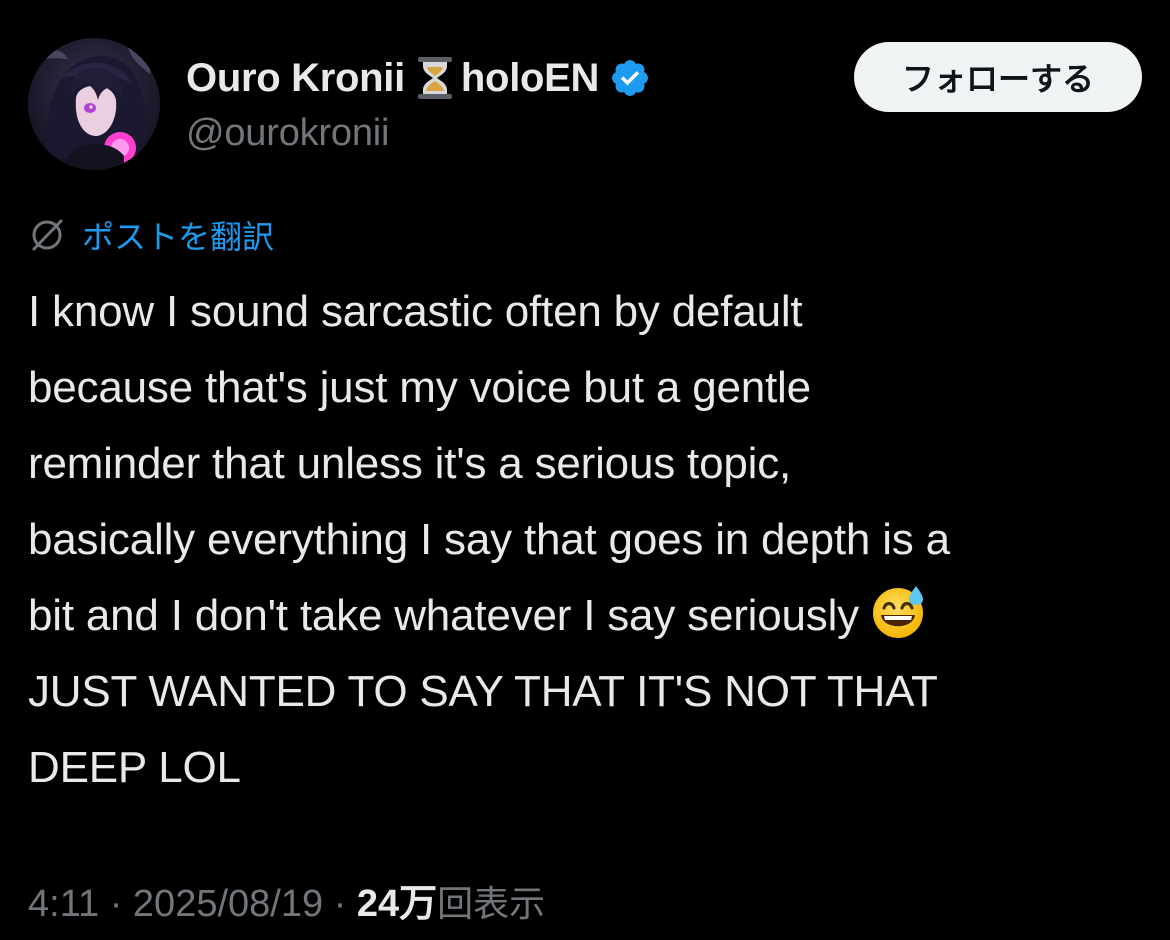  What do you see at coordinates (483, 691) in the screenshot?
I see `tweet-text-line: JUST WANTED TO SAY THAT IT'S NOT THAT` at bounding box center [483, 691].